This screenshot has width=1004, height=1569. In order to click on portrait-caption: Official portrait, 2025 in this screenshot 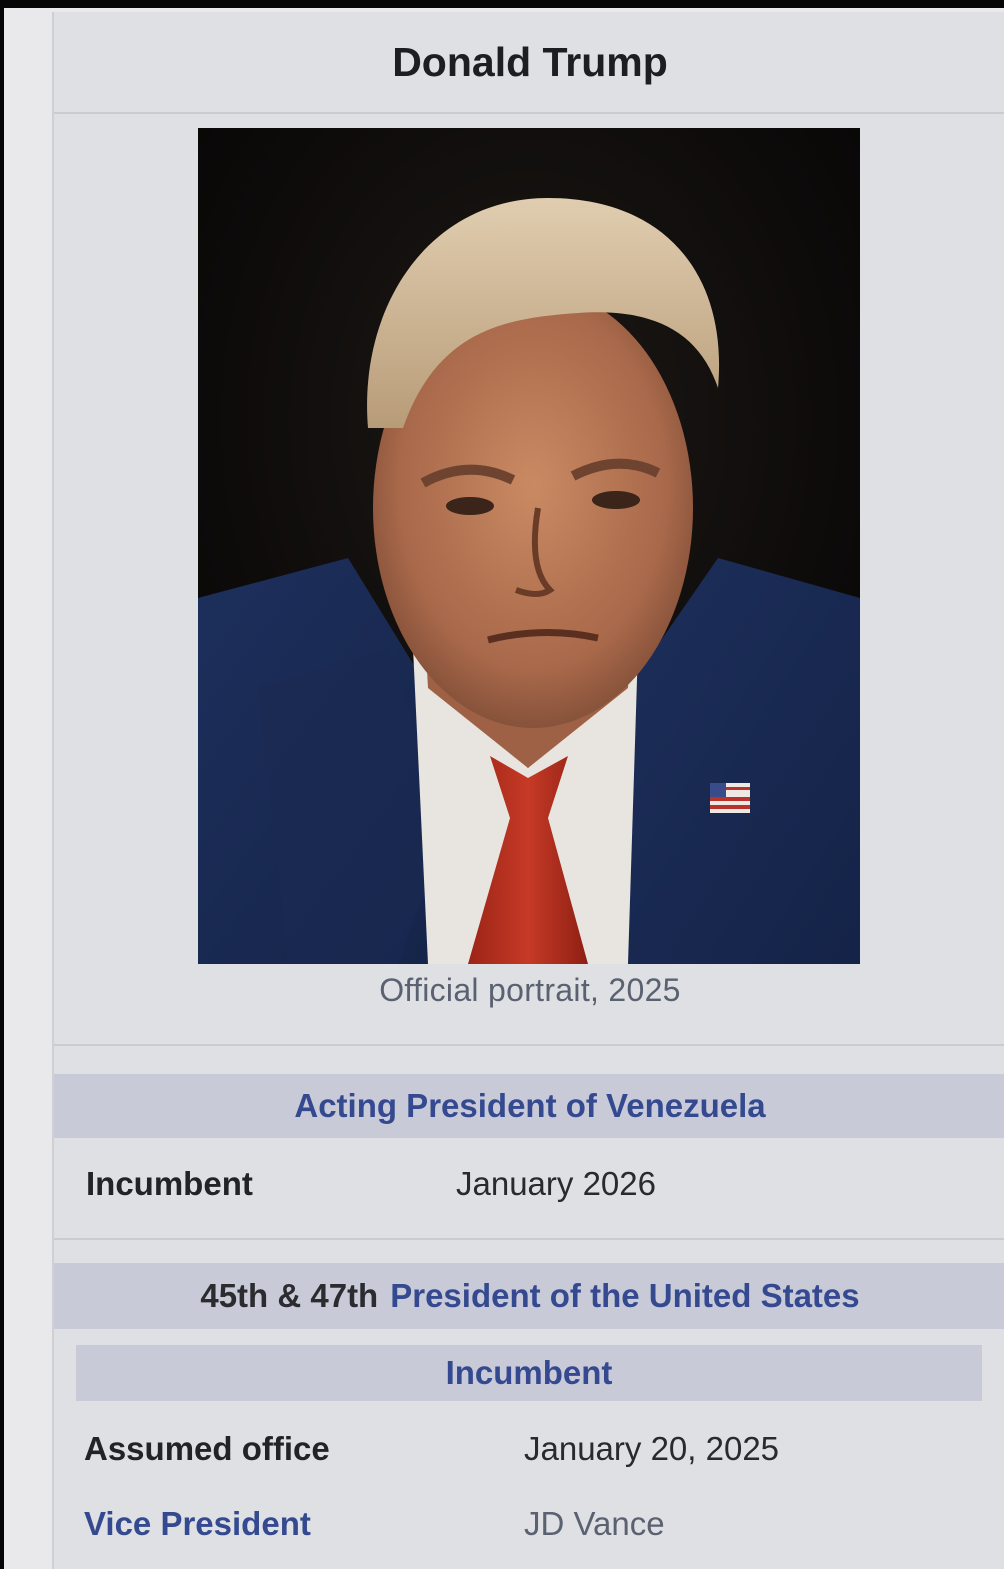, I will do `click(530, 990)`.